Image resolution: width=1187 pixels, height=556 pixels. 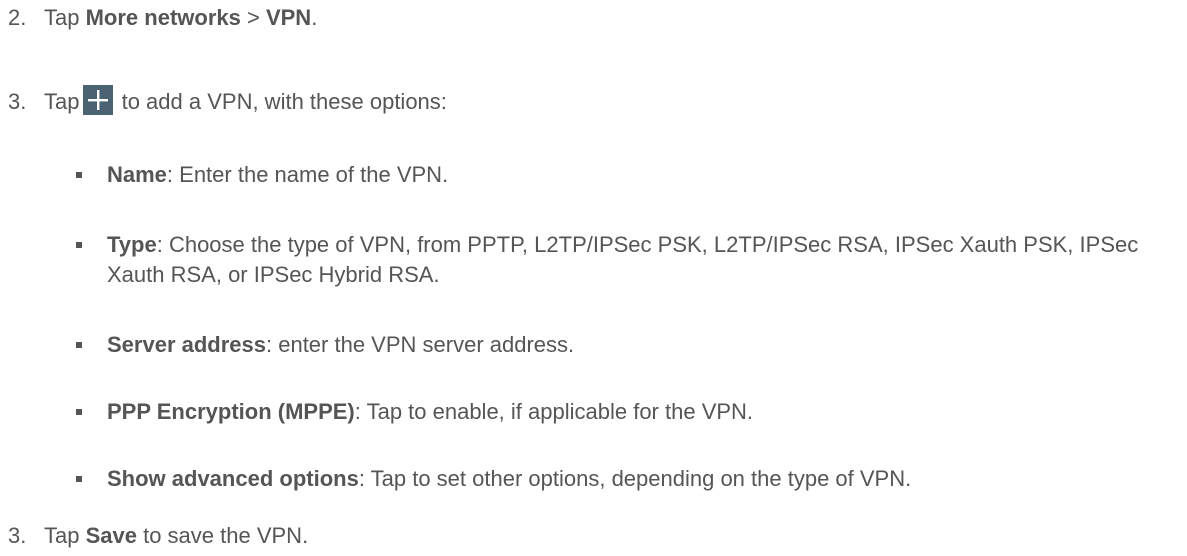 I want to click on save-label: Save, so click(x=111, y=535).